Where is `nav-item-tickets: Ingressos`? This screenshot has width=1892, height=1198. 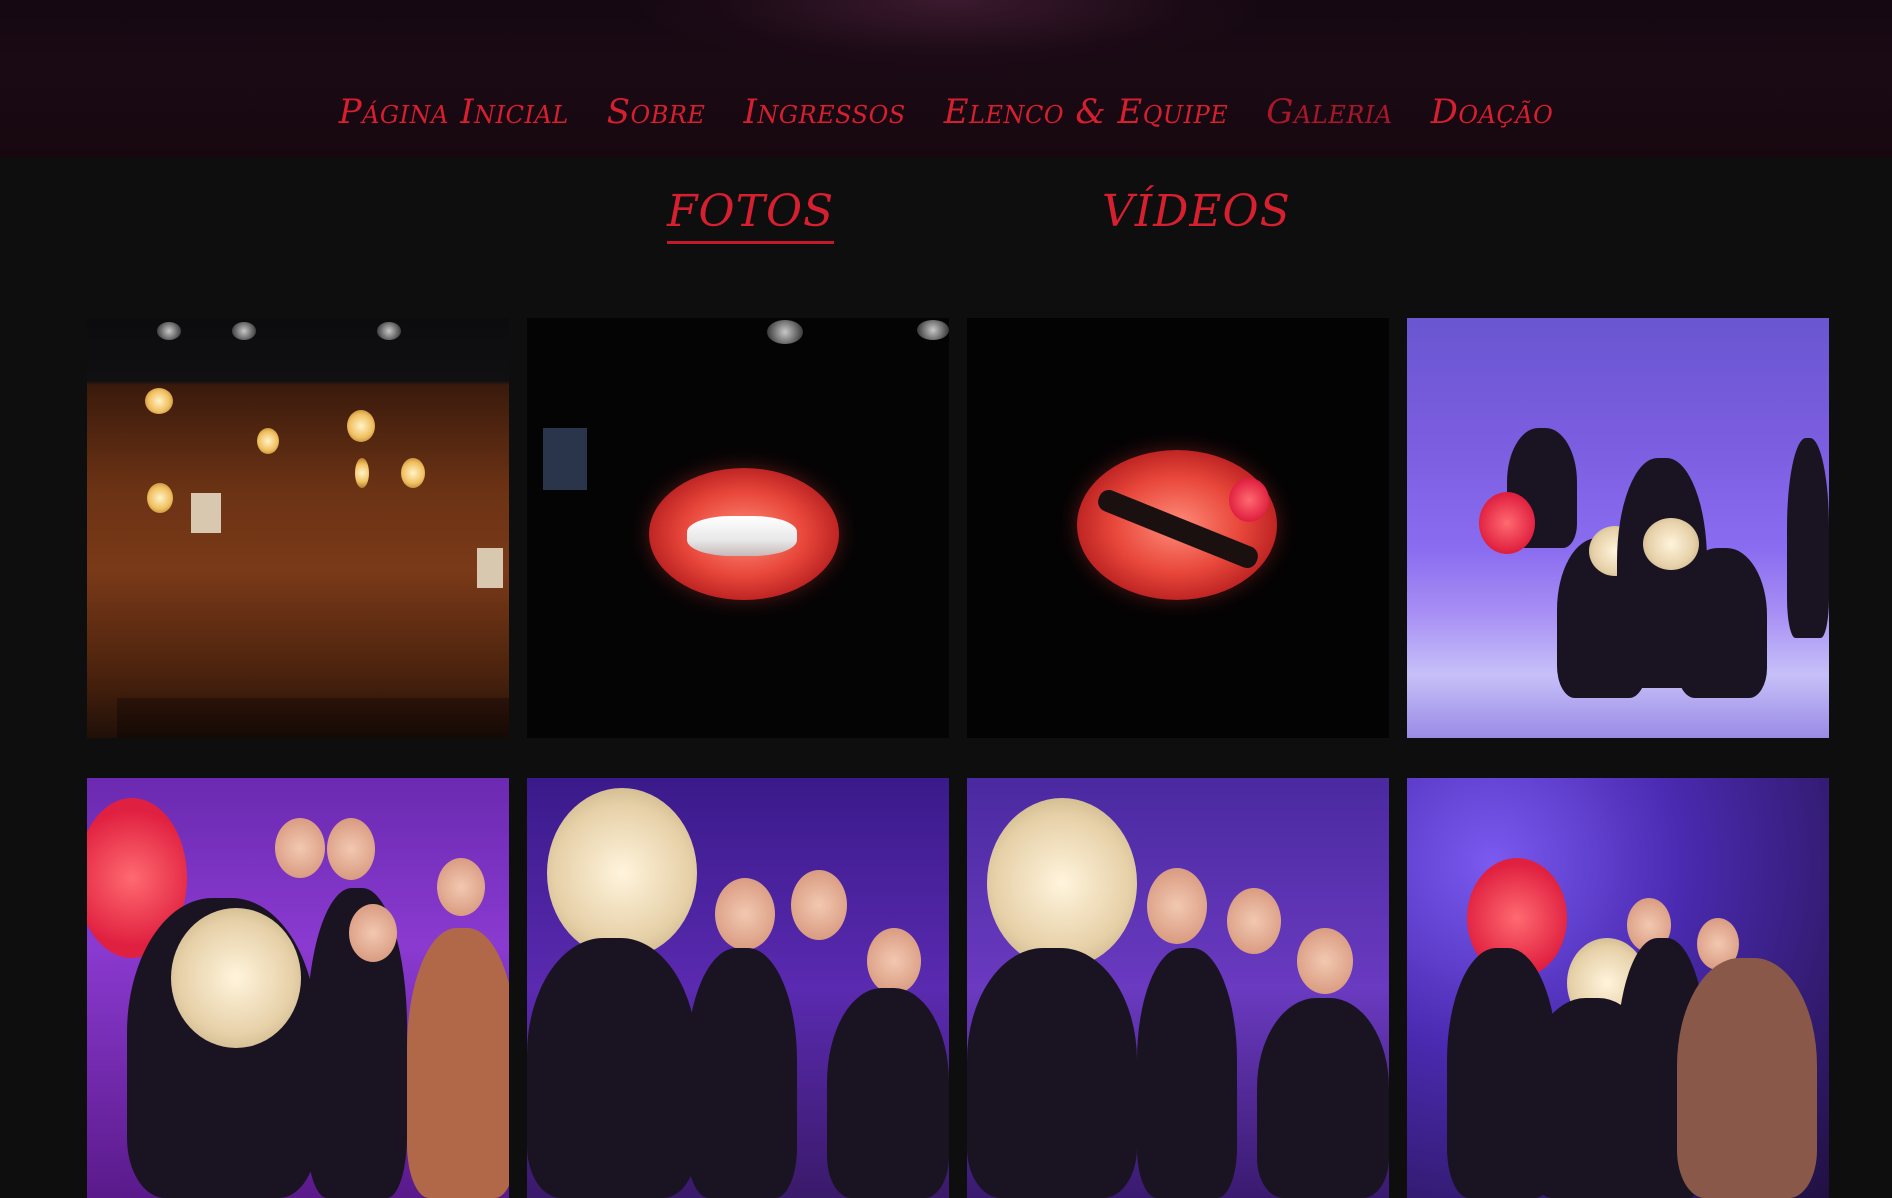
nav-item-tickets: Ingressos is located at coordinates (824, 112).